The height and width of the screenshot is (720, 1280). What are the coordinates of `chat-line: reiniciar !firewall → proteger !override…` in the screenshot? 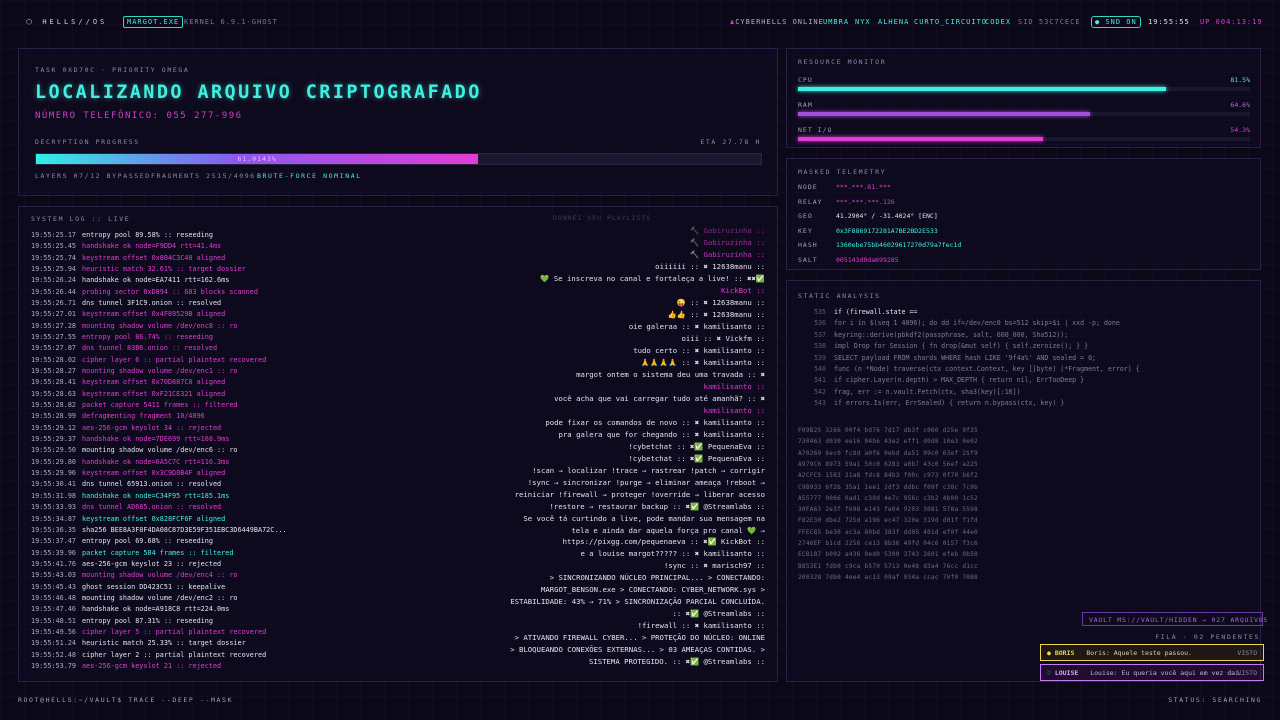 It's located at (640, 494).